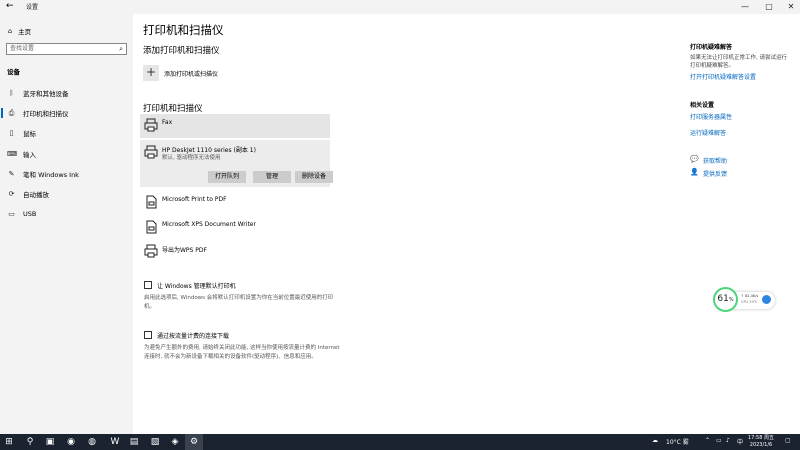 Image resolution: width=800 pixels, height=450 pixels. I want to click on percent-unit: %, so click(731, 300).